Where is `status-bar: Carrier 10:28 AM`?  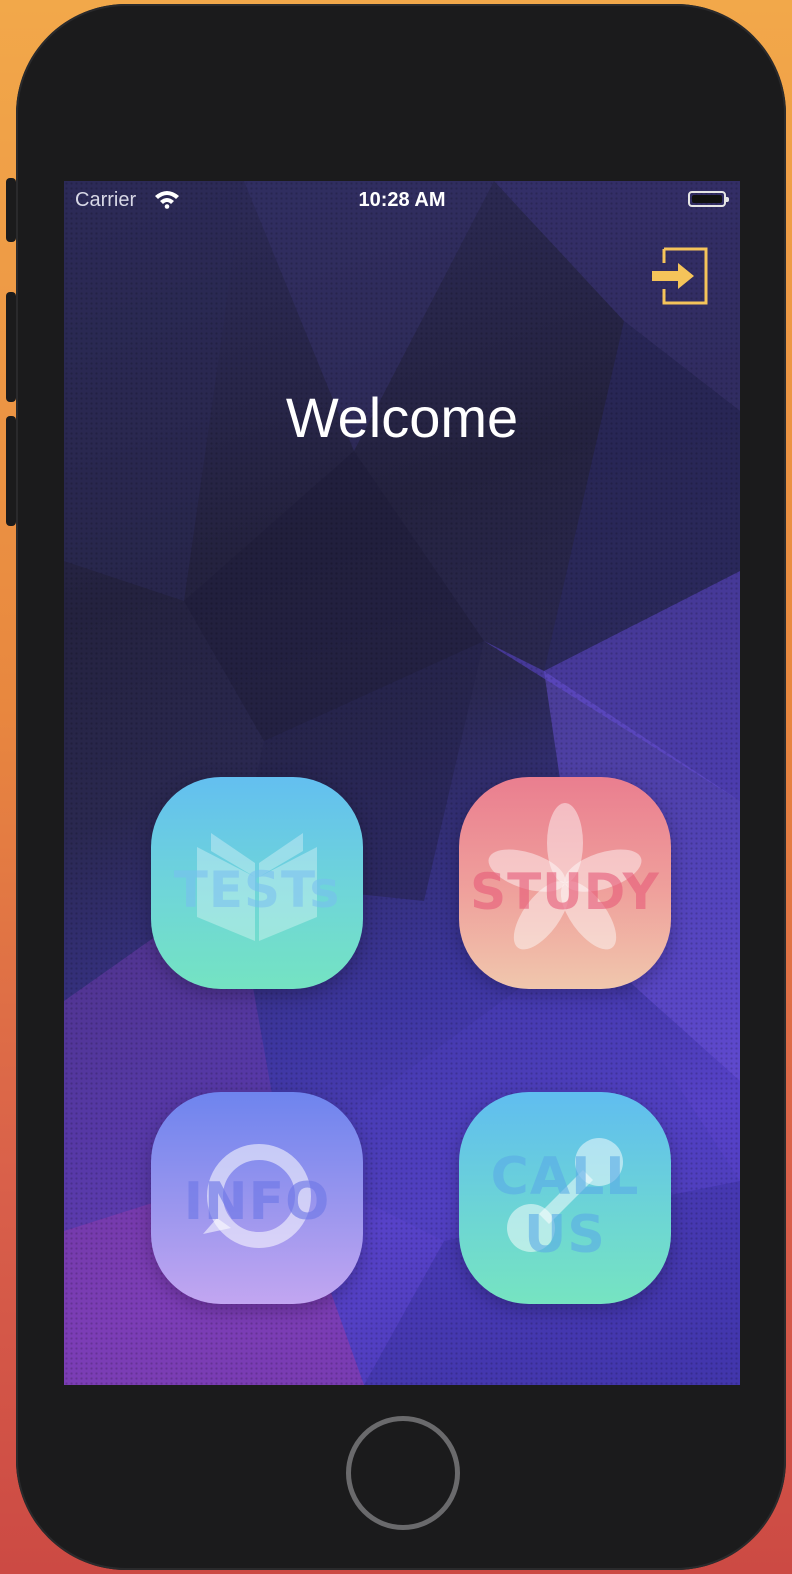
status-bar: Carrier 10:28 AM is located at coordinates (402, 201).